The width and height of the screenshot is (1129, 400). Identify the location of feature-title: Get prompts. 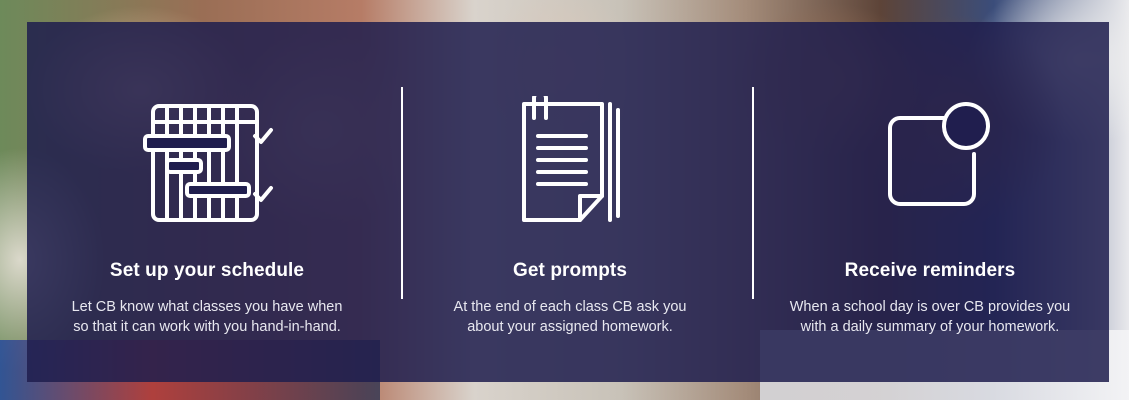
(570, 270).